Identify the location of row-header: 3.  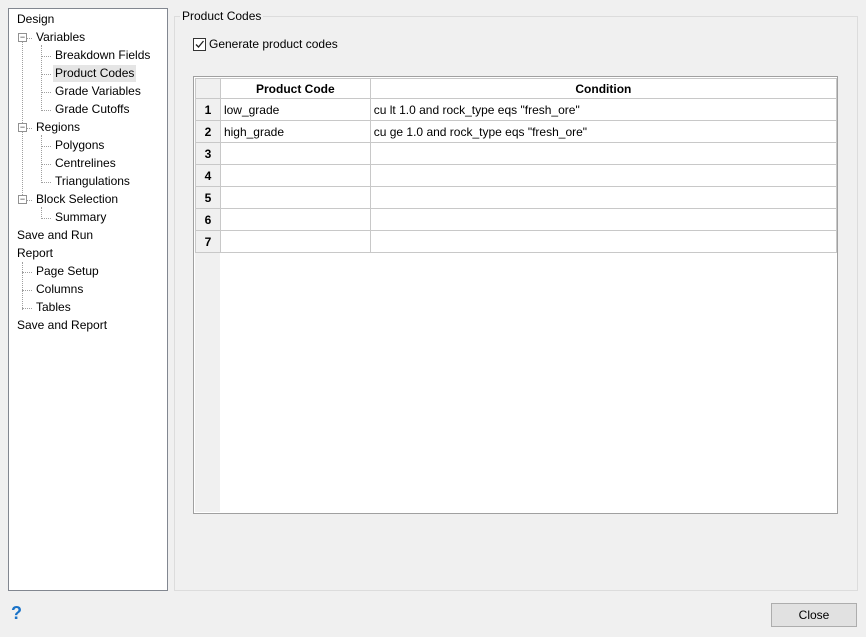
(208, 153).